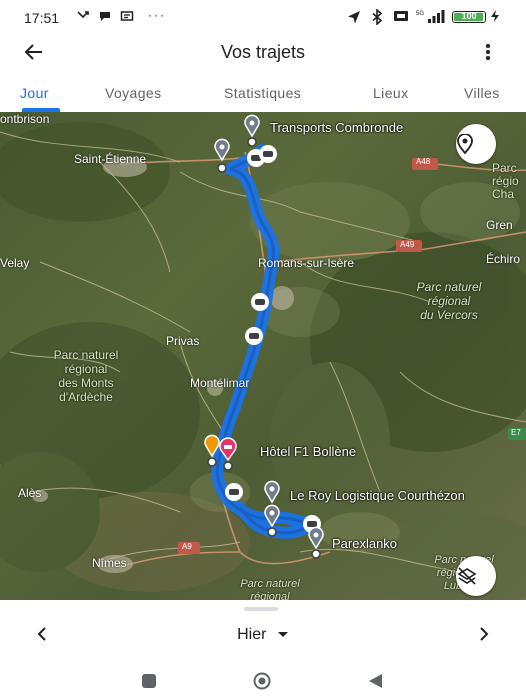 The width and height of the screenshot is (526, 700). Describe the element at coordinates (15, 263) in the screenshot. I see `map-label-velay: Velay` at that location.